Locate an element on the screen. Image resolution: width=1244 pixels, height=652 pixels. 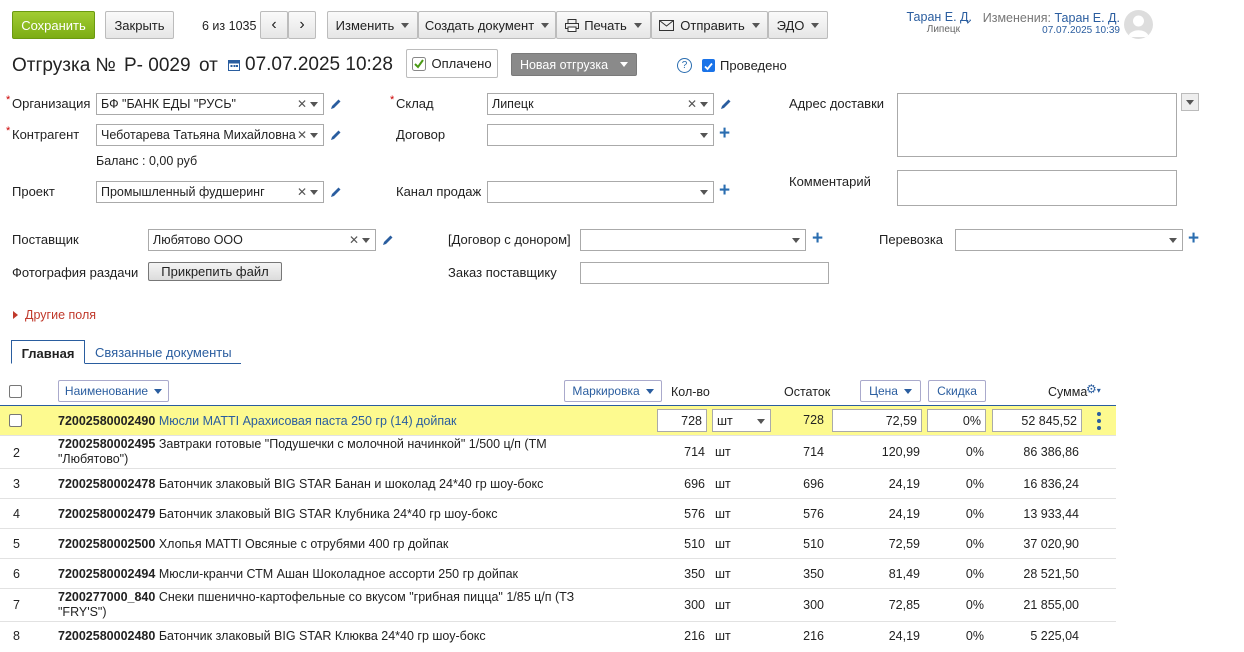
unit-select: шт is located at coordinates (741, 420).